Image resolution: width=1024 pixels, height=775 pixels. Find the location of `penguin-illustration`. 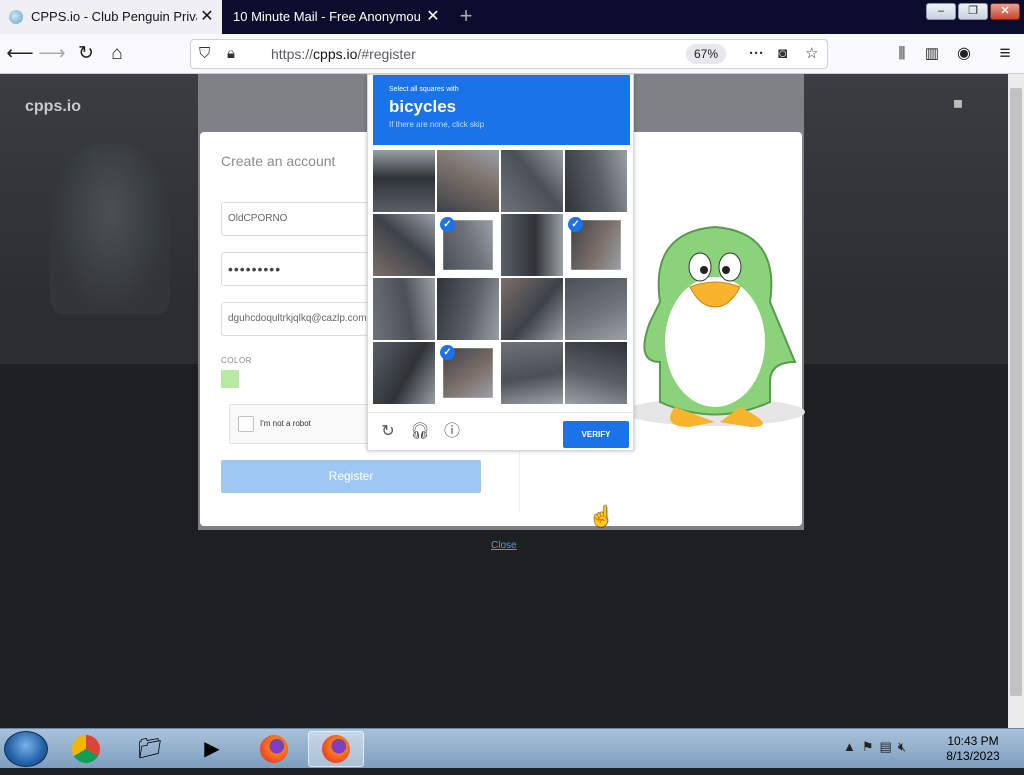

penguin-illustration is located at coordinates (715, 326).